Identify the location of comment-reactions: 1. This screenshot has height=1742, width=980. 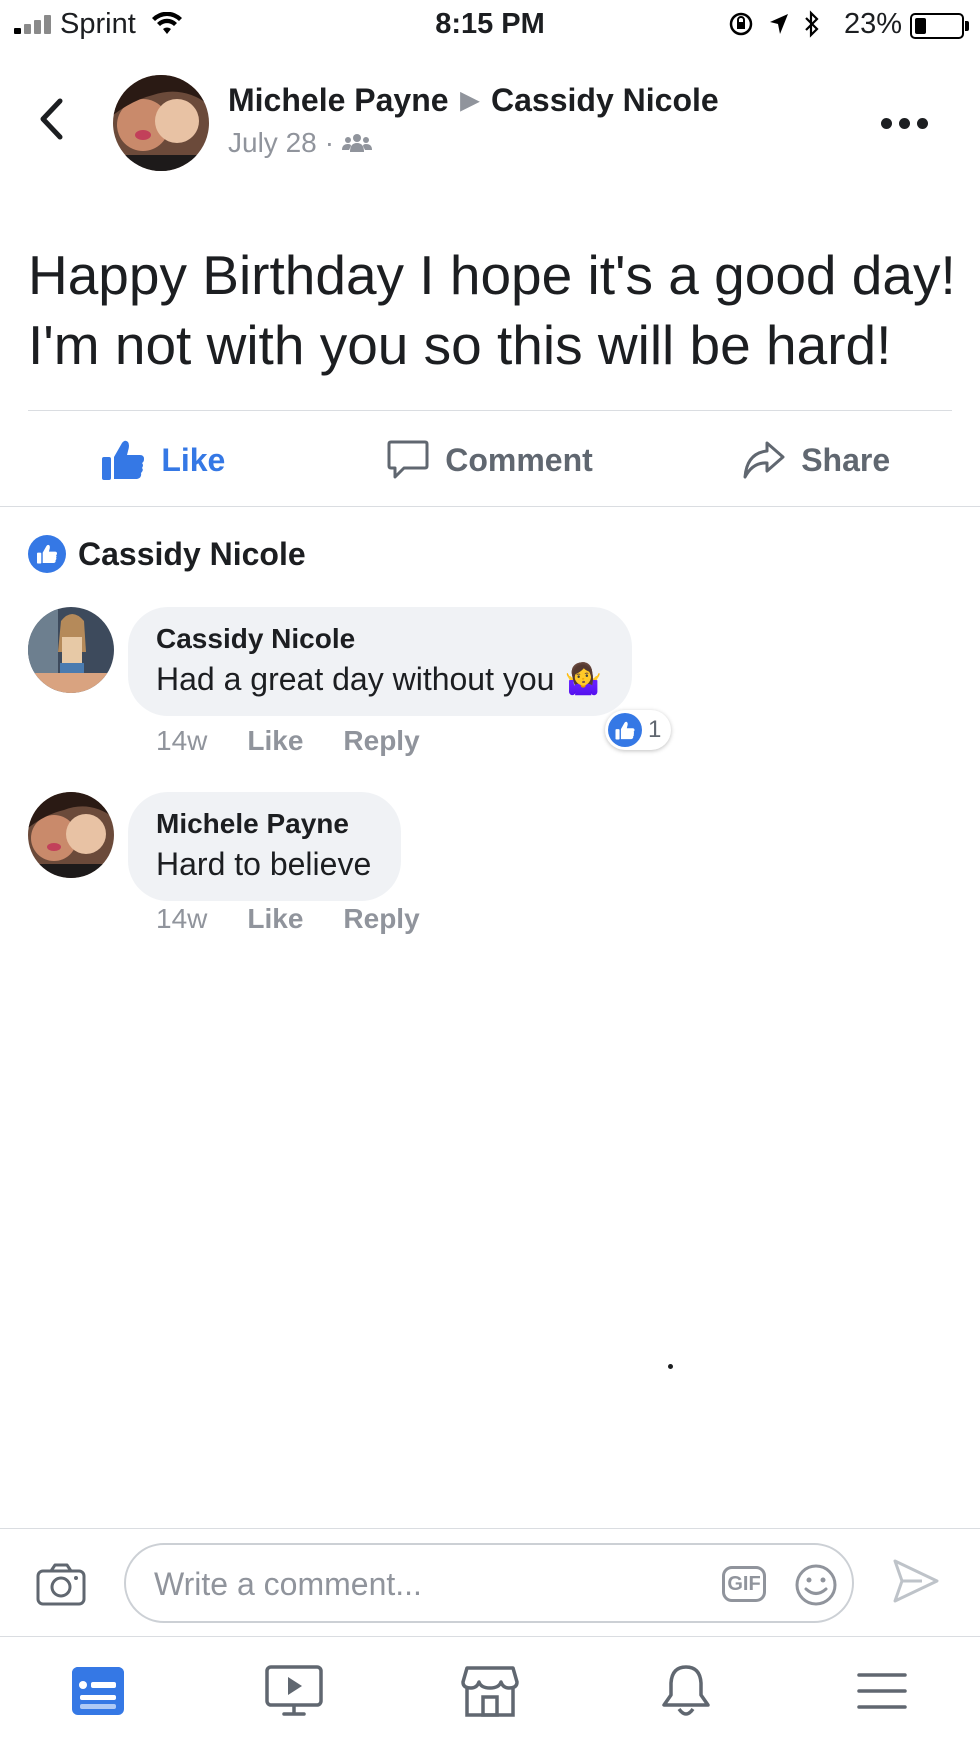
(638, 730).